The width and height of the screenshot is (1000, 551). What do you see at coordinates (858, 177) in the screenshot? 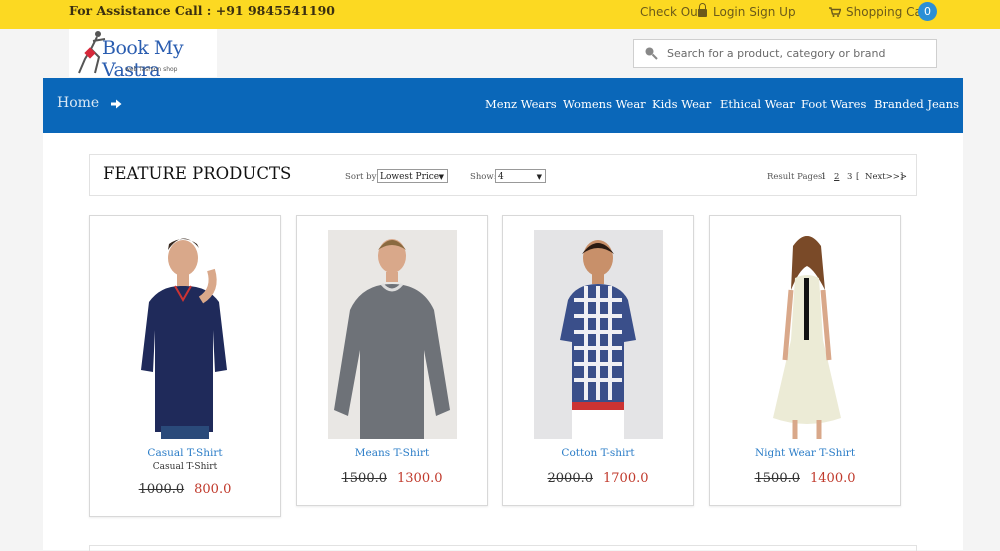
I see `pagination-bracket-open: [` at bounding box center [858, 177].